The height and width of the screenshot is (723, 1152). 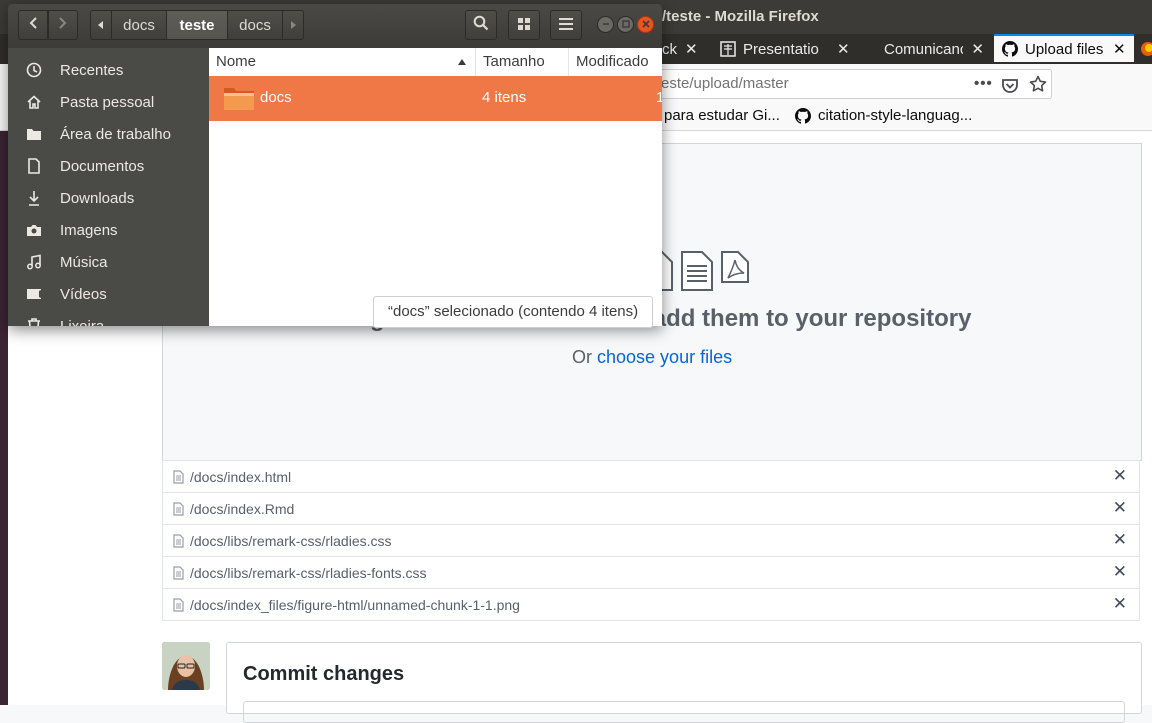 I want to click on path-crumb-teste: teste, so click(x=197, y=25).